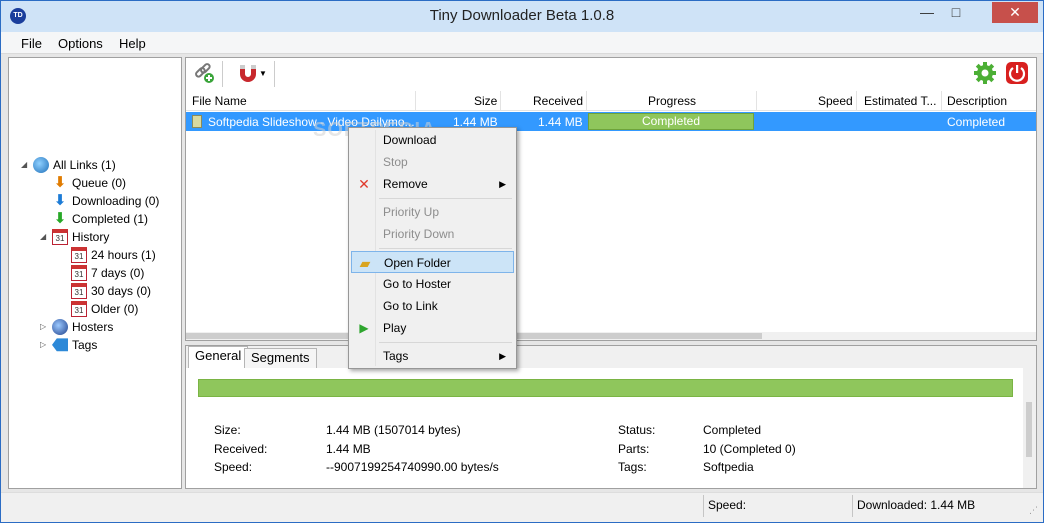 The image size is (1044, 523). I want to click on status-bar: Speed: Downloaded: 1.44 MB ⋰, so click(522, 507).